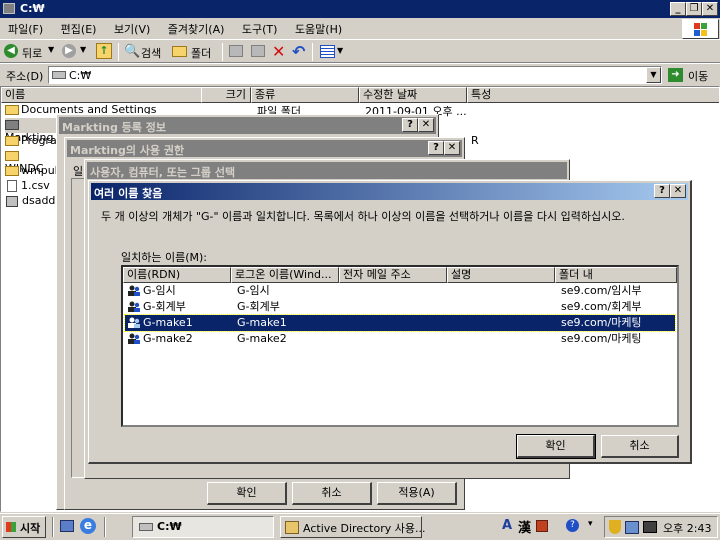 The image size is (720, 540). What do you see at coordinates (226, 95) in the screenshot?
I see `col-size: 크기` at bounding box center [226, 95].